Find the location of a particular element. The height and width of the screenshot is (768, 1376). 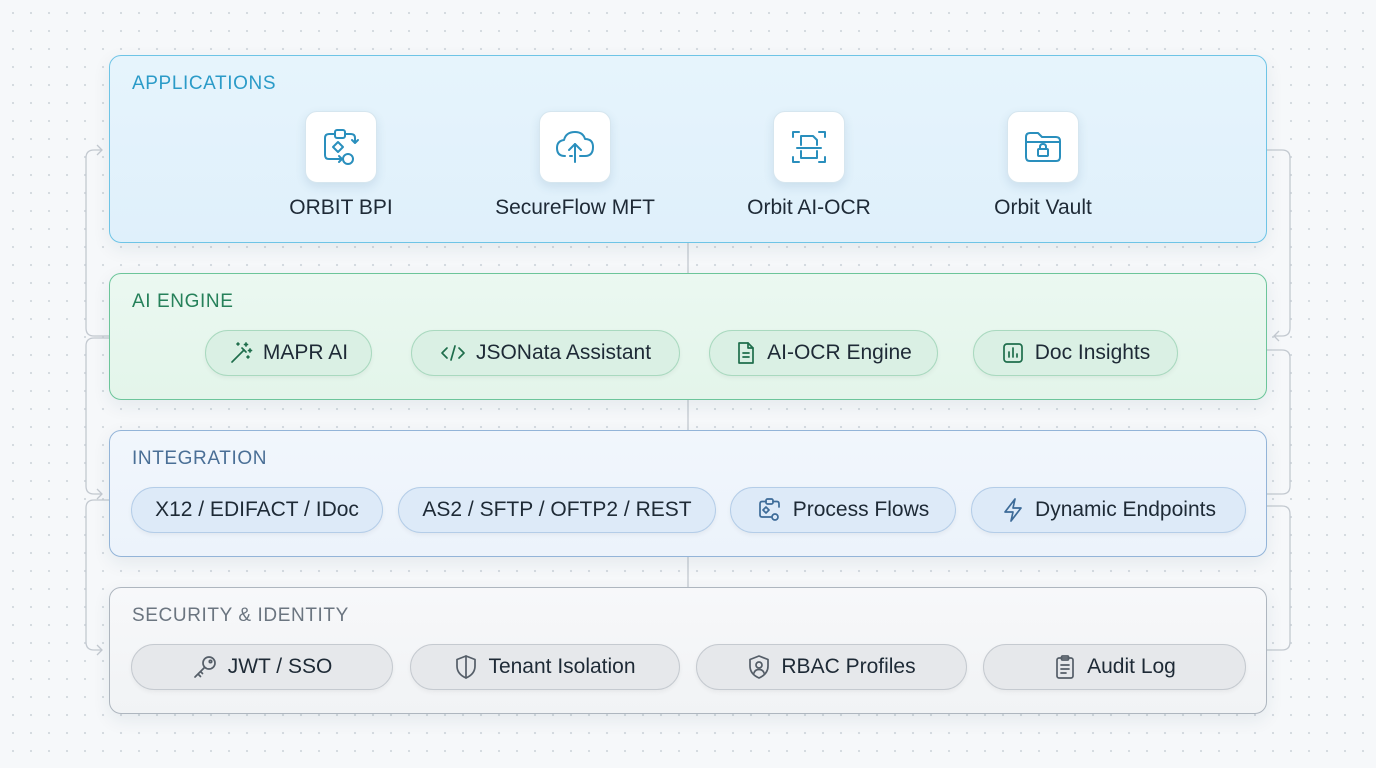

app-orbit-ai-ocr: Orbit AI-OCR is located at coordinates (809, 165).